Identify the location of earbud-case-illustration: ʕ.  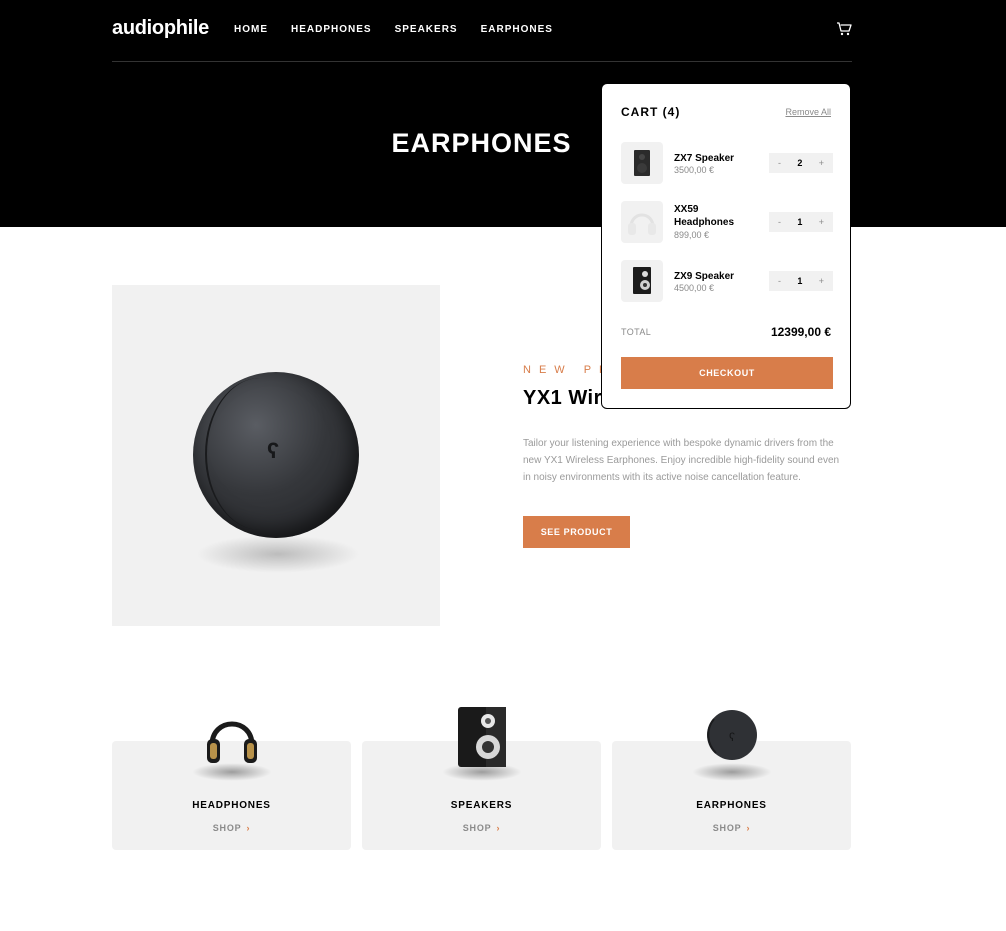
(276, 455).